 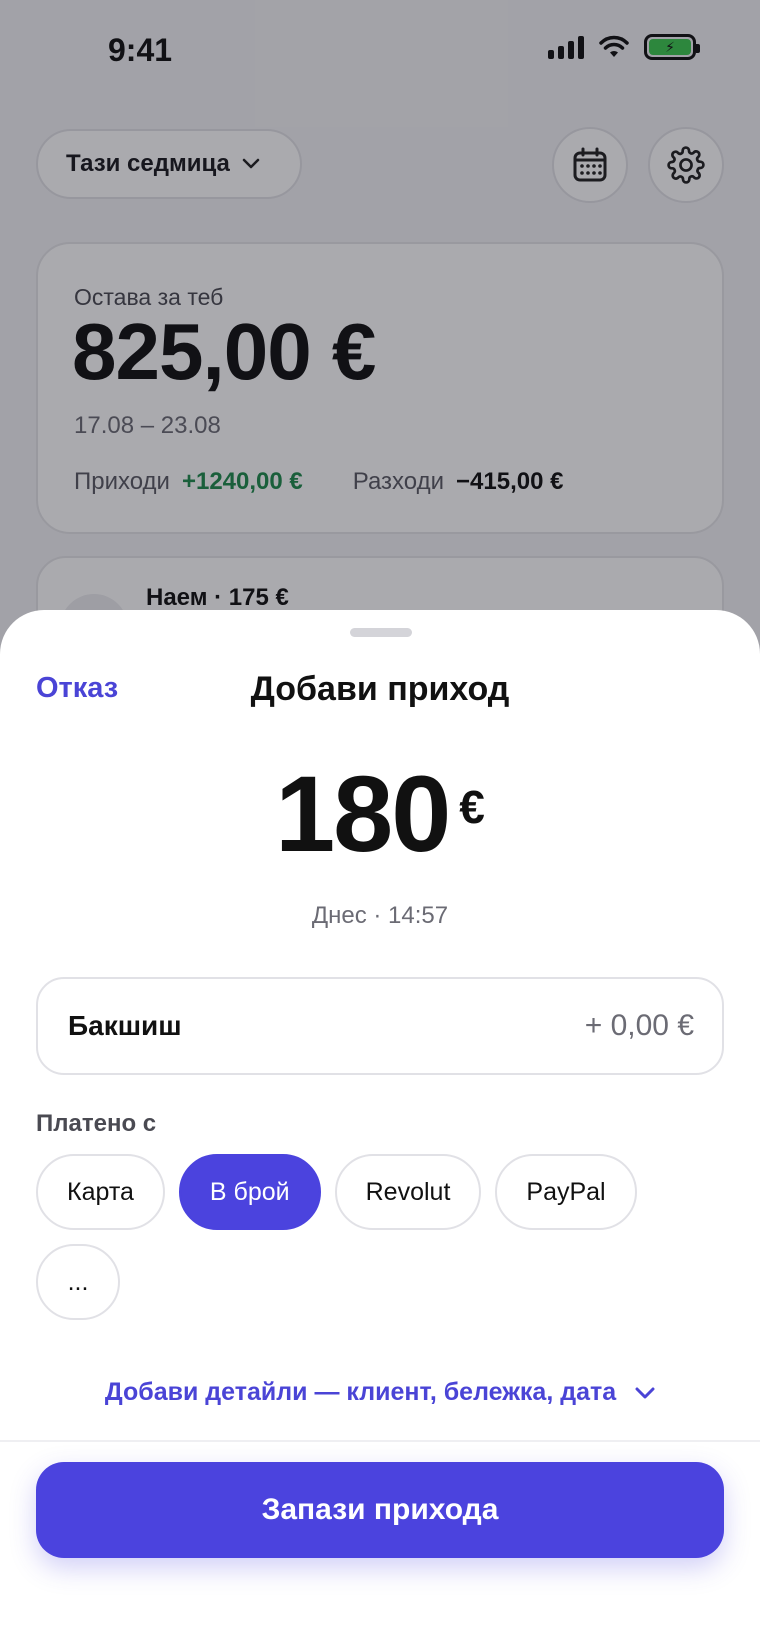 I want to click on tip-label: Бакшиш, so click(x=125, y=1025).